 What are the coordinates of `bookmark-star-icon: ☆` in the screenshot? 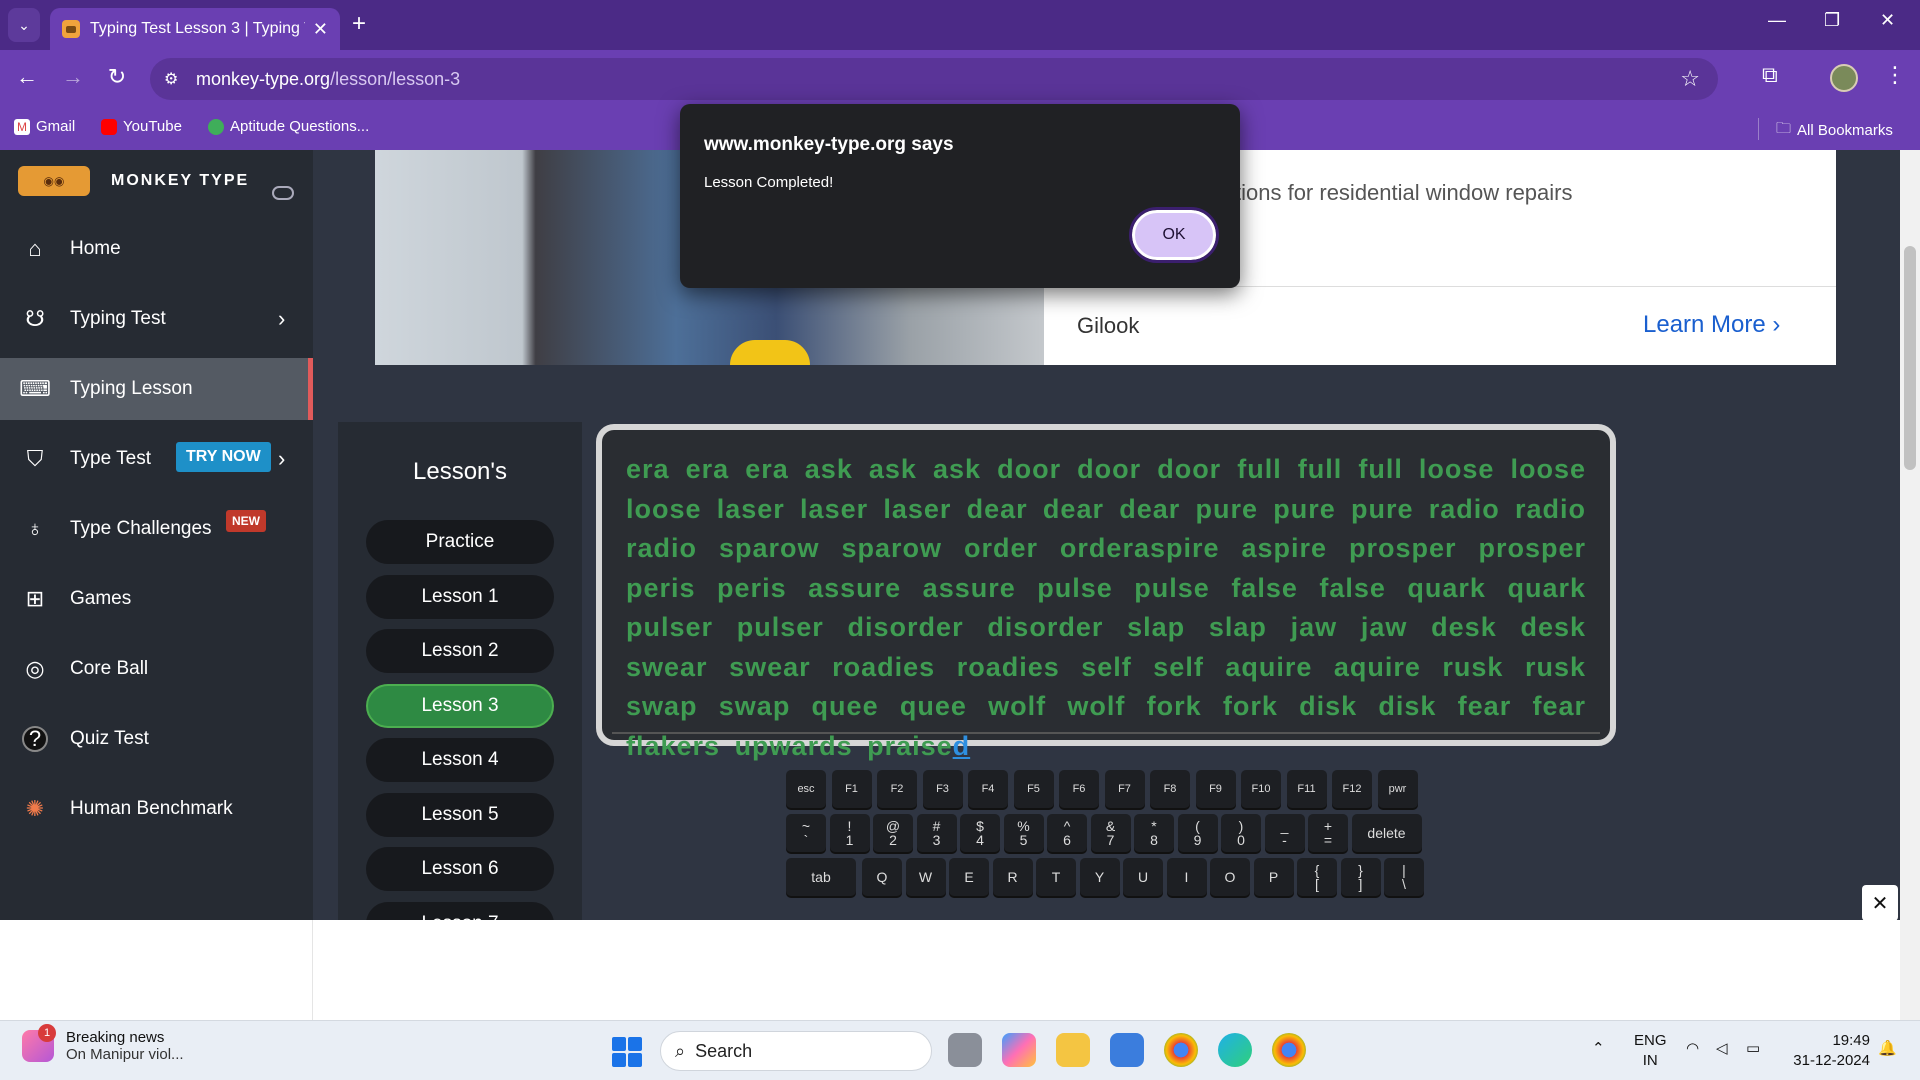 It's located at (1690, 79).